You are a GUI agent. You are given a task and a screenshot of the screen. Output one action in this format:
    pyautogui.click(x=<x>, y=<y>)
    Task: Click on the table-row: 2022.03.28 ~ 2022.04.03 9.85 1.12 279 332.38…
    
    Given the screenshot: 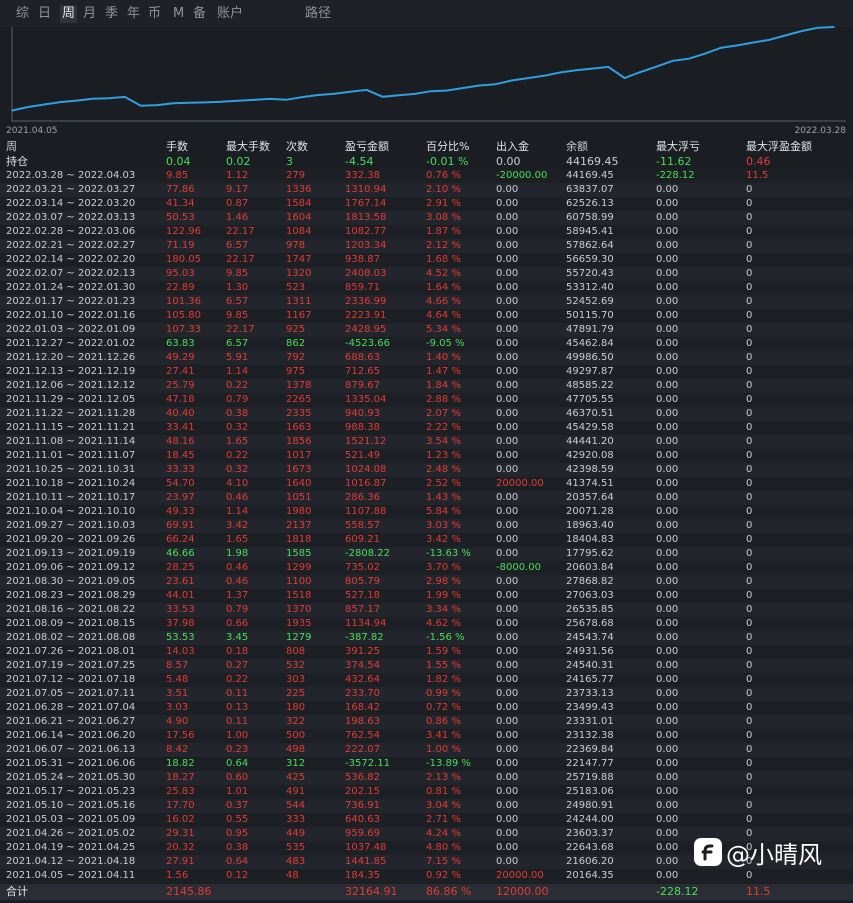 What is the action you would take?
    pyautogui.click(x=426, y=176)
    